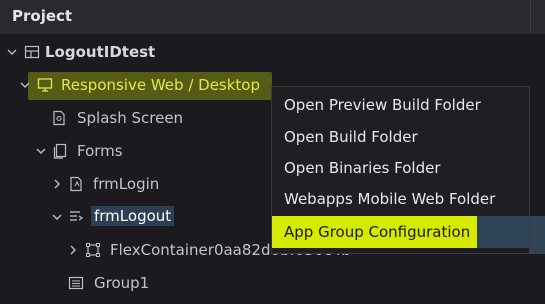 Image resolution: width=545 pixels, height=304 pixels. I want to click on menu-item-open-binaries-folder: Open Binaries Folder, so click(400, 169).